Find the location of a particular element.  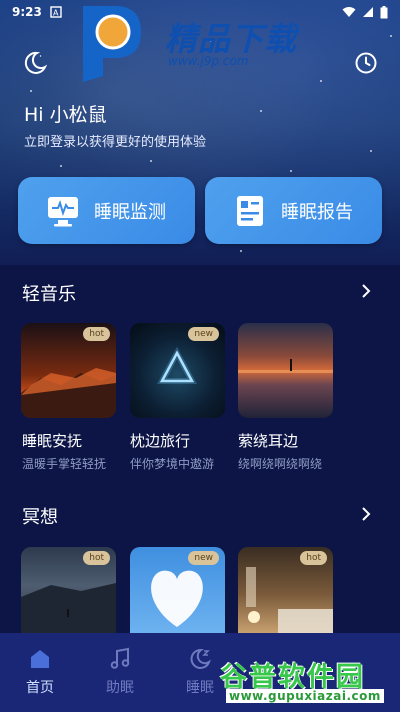

notification-icon: A is located at coordinates (56, 12).